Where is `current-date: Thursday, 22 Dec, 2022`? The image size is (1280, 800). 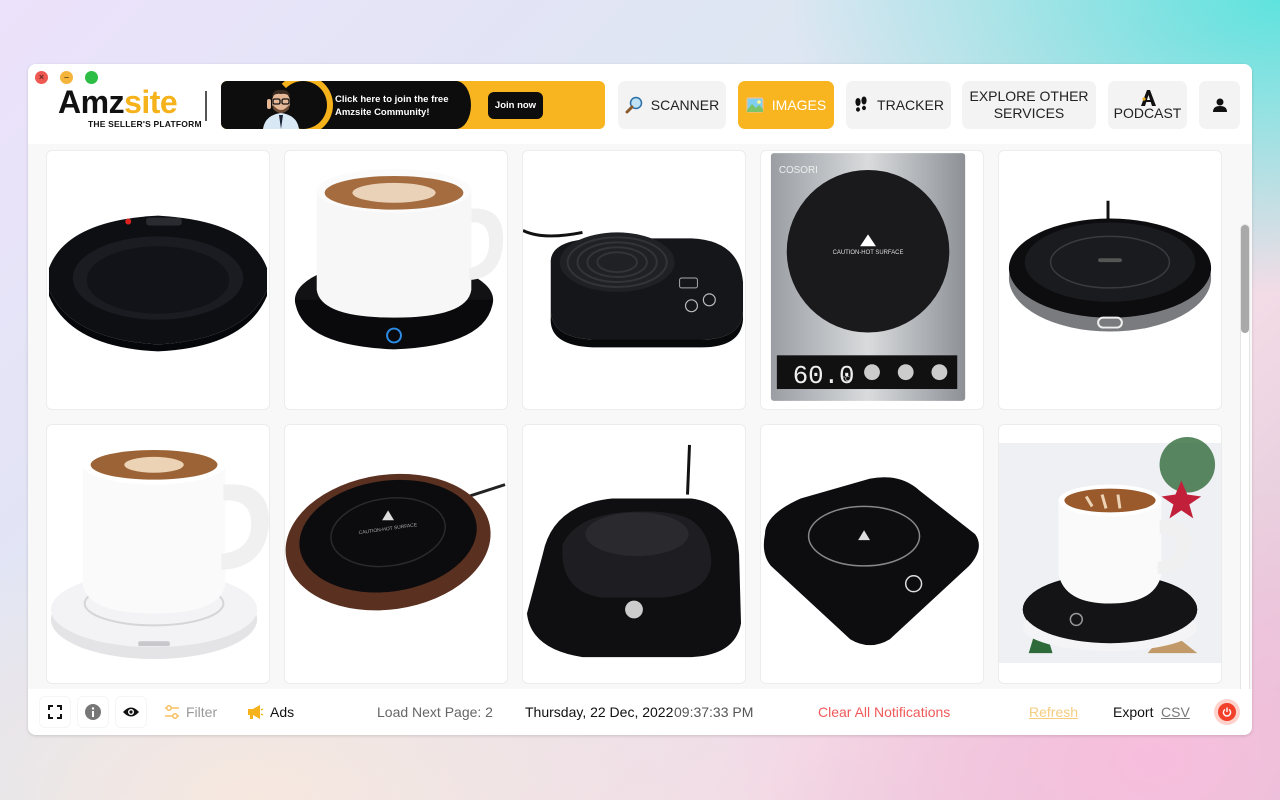 current-date: Thursday, 22 Dec, 2022 is located at coordinates (599, 712).